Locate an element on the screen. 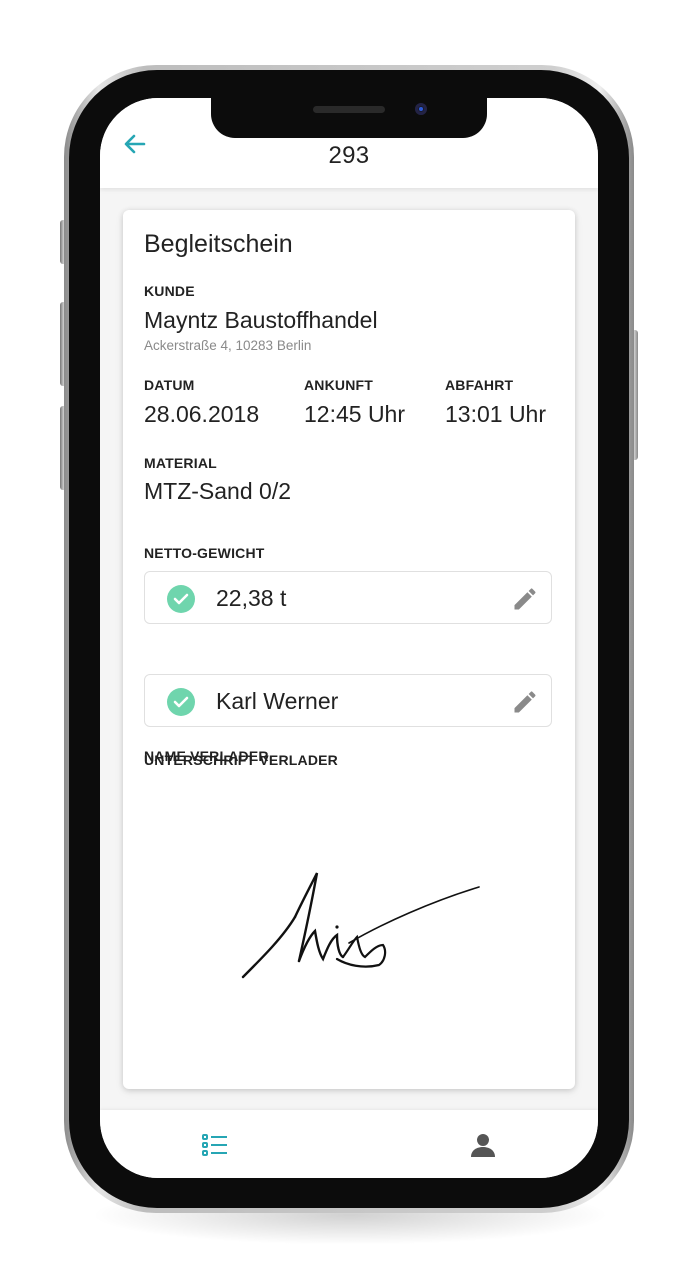  arrival-label: ANKUNFT is located at coordinates (339, 385).